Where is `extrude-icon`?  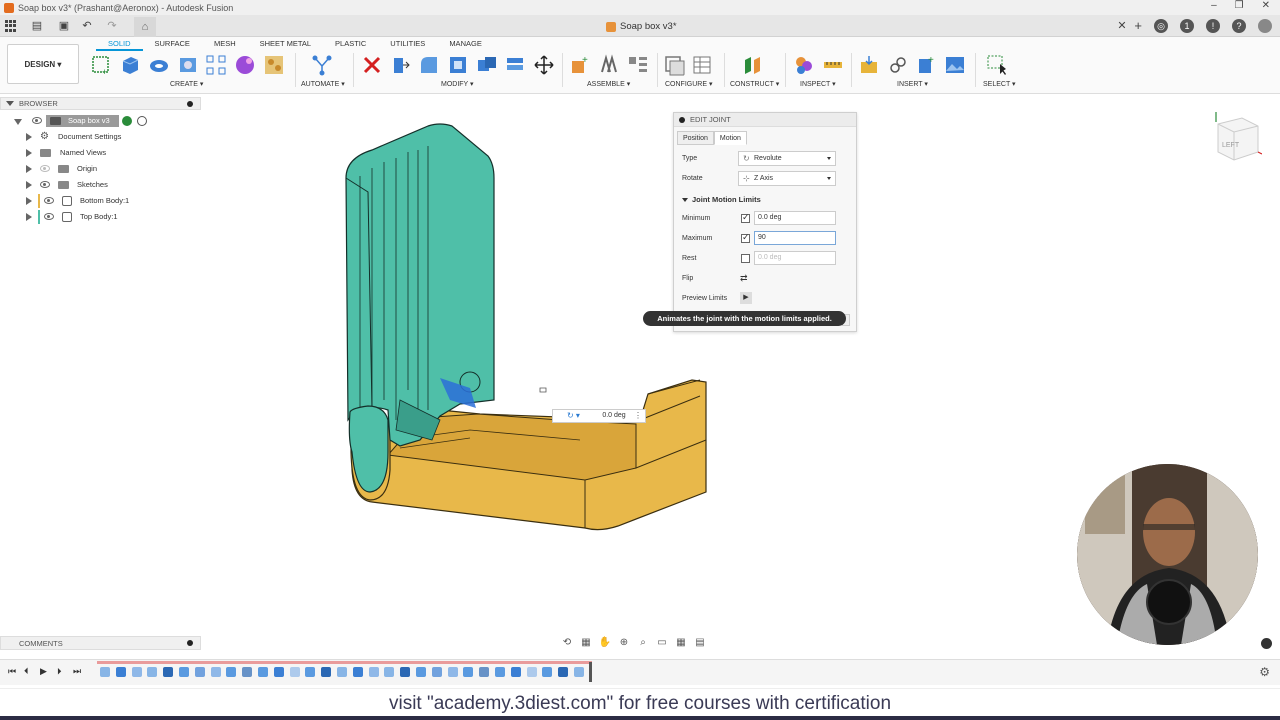
extrude-icon is located at coordinates (130, 65).